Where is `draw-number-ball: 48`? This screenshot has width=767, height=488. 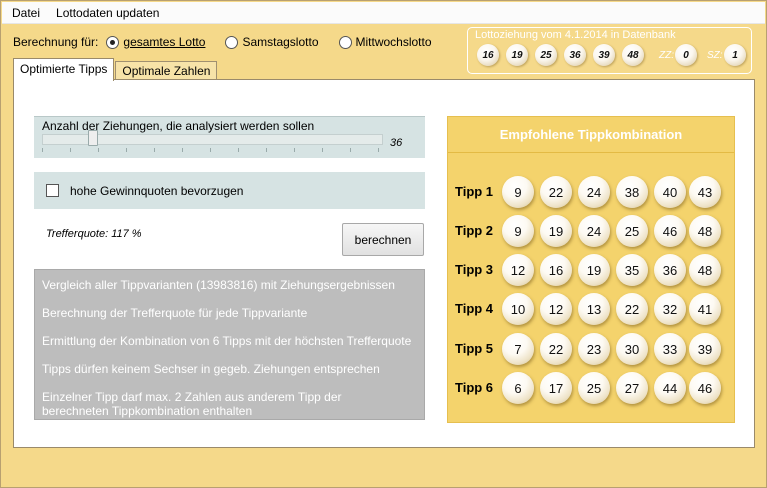 draw-number-ball: 48 is located at coordinates (633, 55).